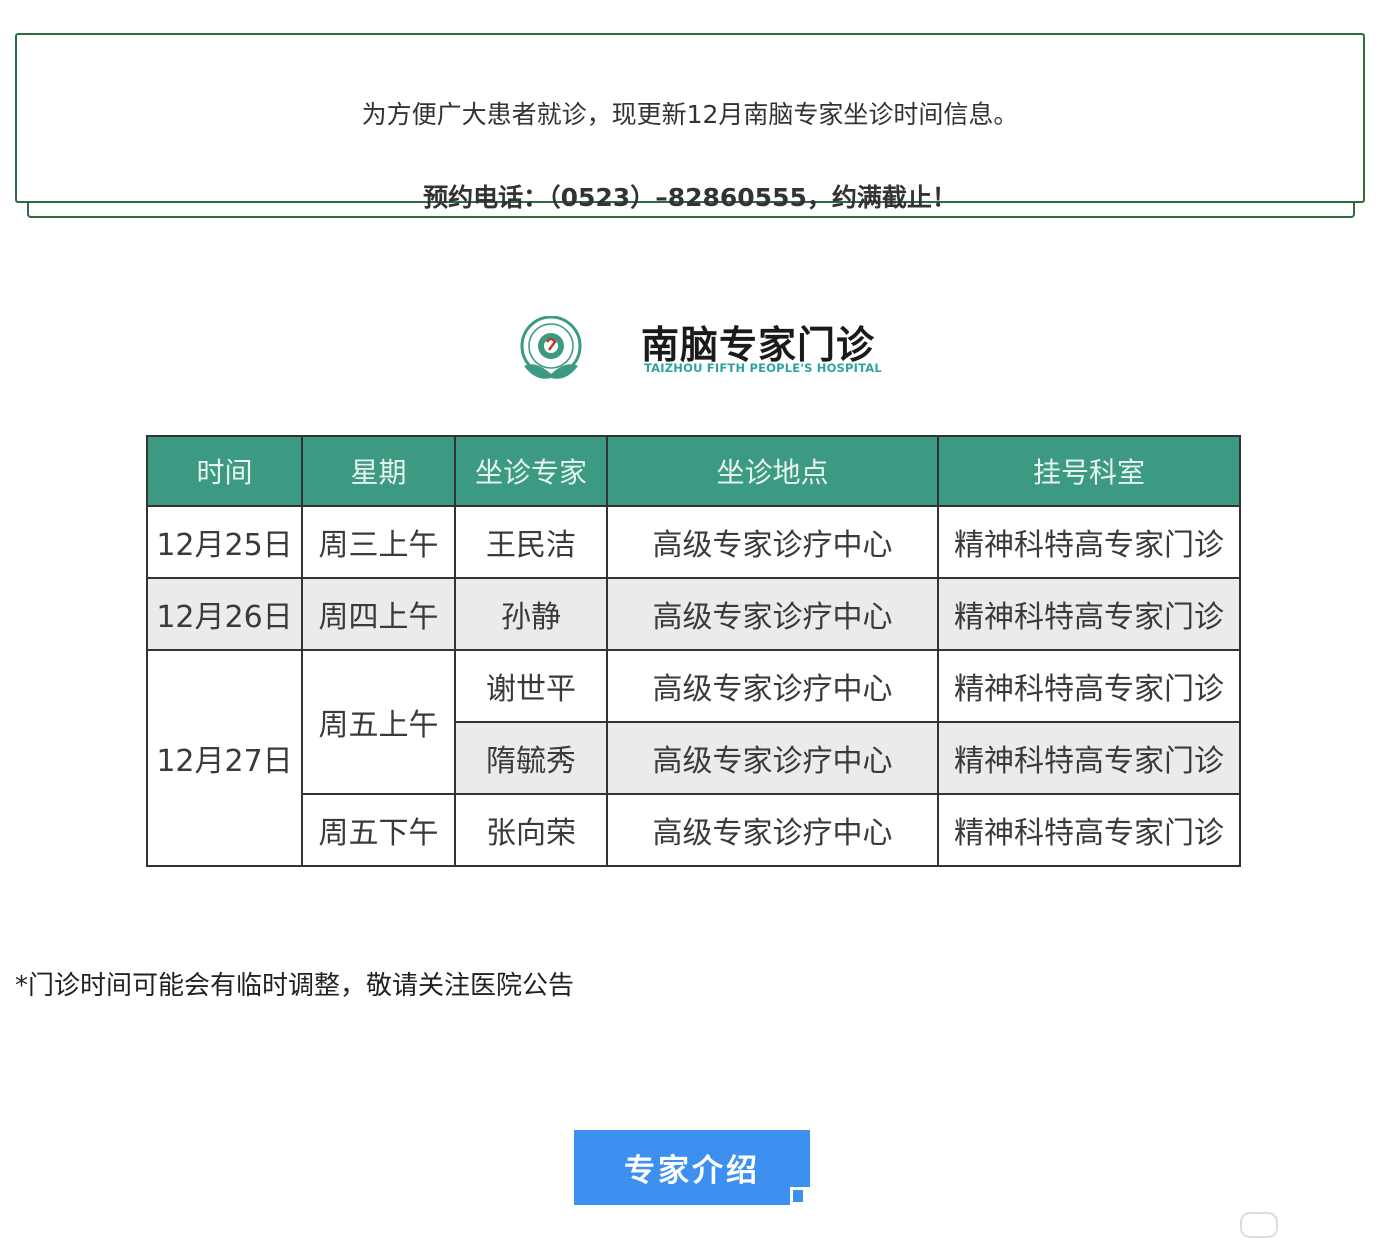  What do you see at coordinates (378, 614) in the screenshot?
I see `cell-weekday: 周四上午` at bounding box center [378, 614].